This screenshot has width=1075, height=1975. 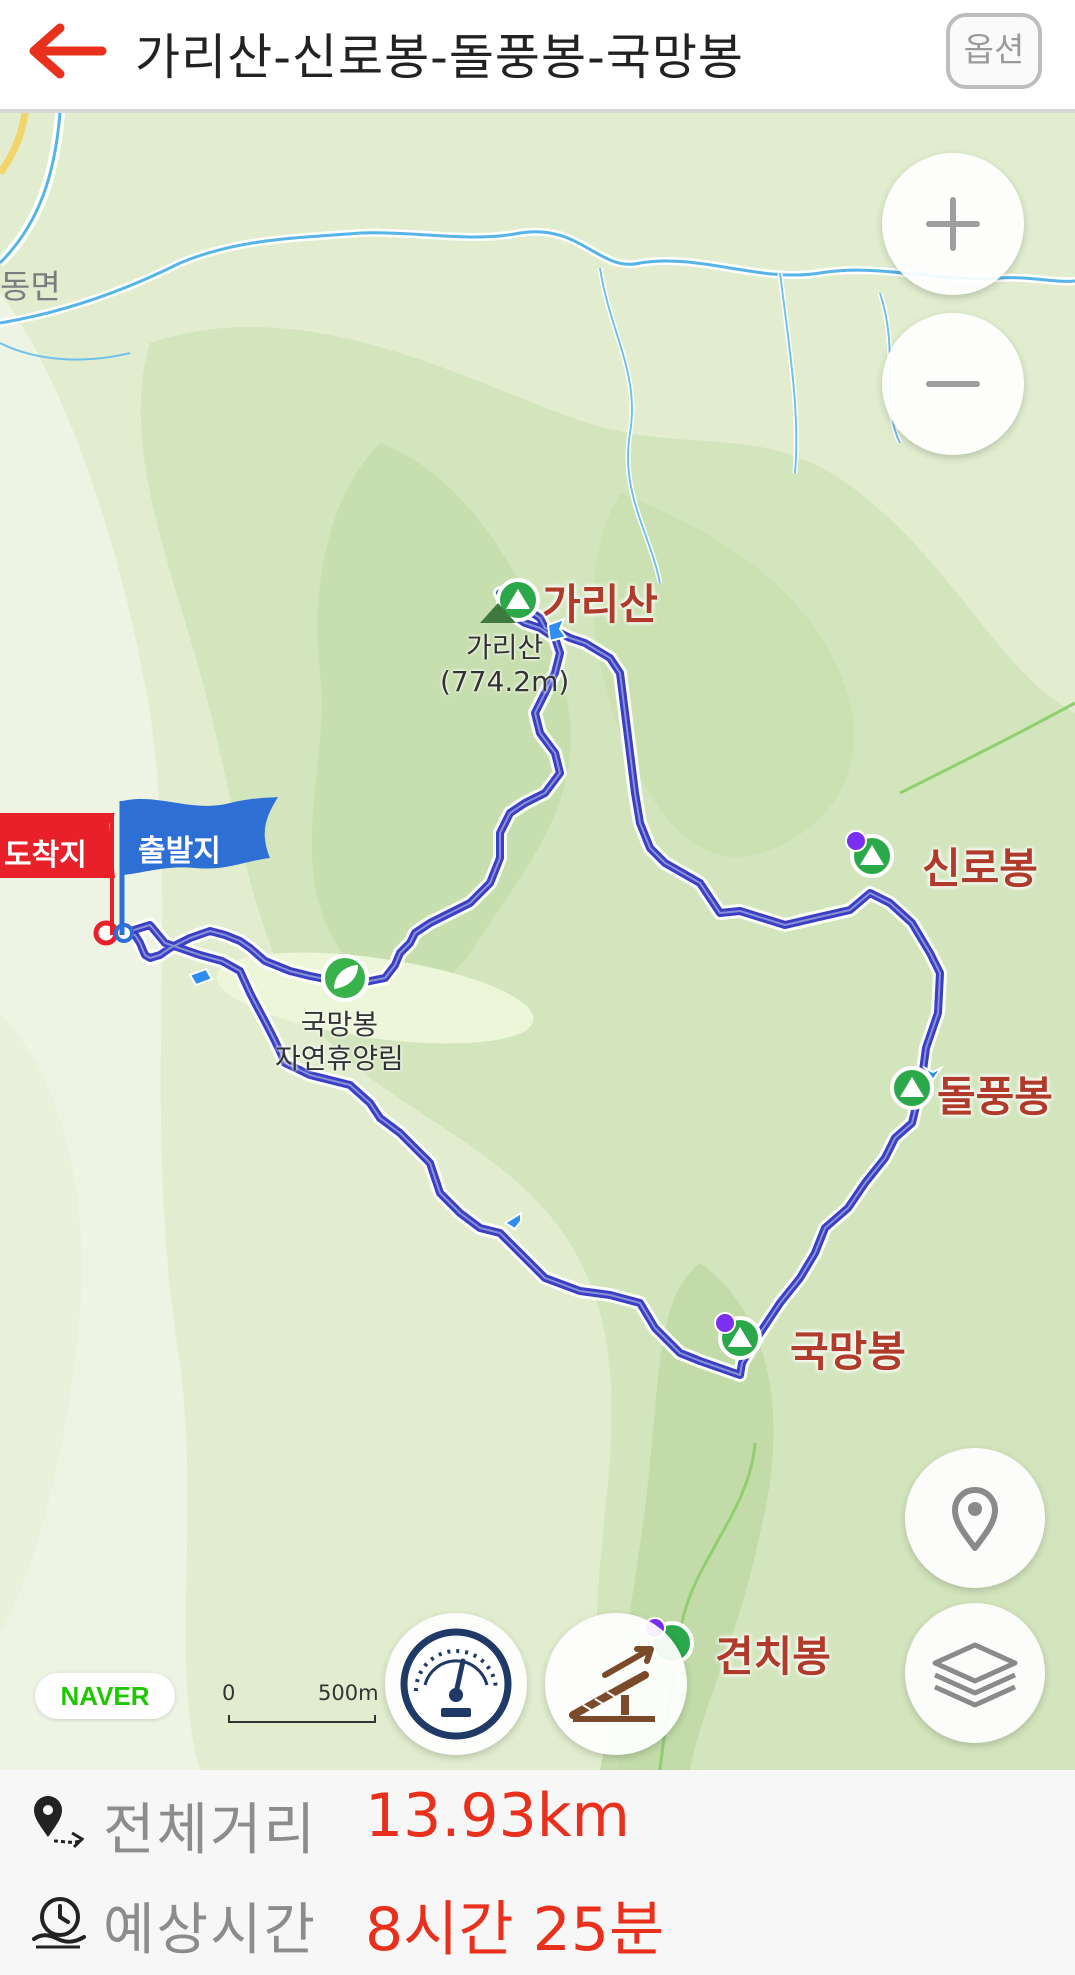 What do you see at coordinates (848, 1348) in the screenshot?
I see `peak-label-gukmangbong: 국망봉` at bounding box center [848, 1348].